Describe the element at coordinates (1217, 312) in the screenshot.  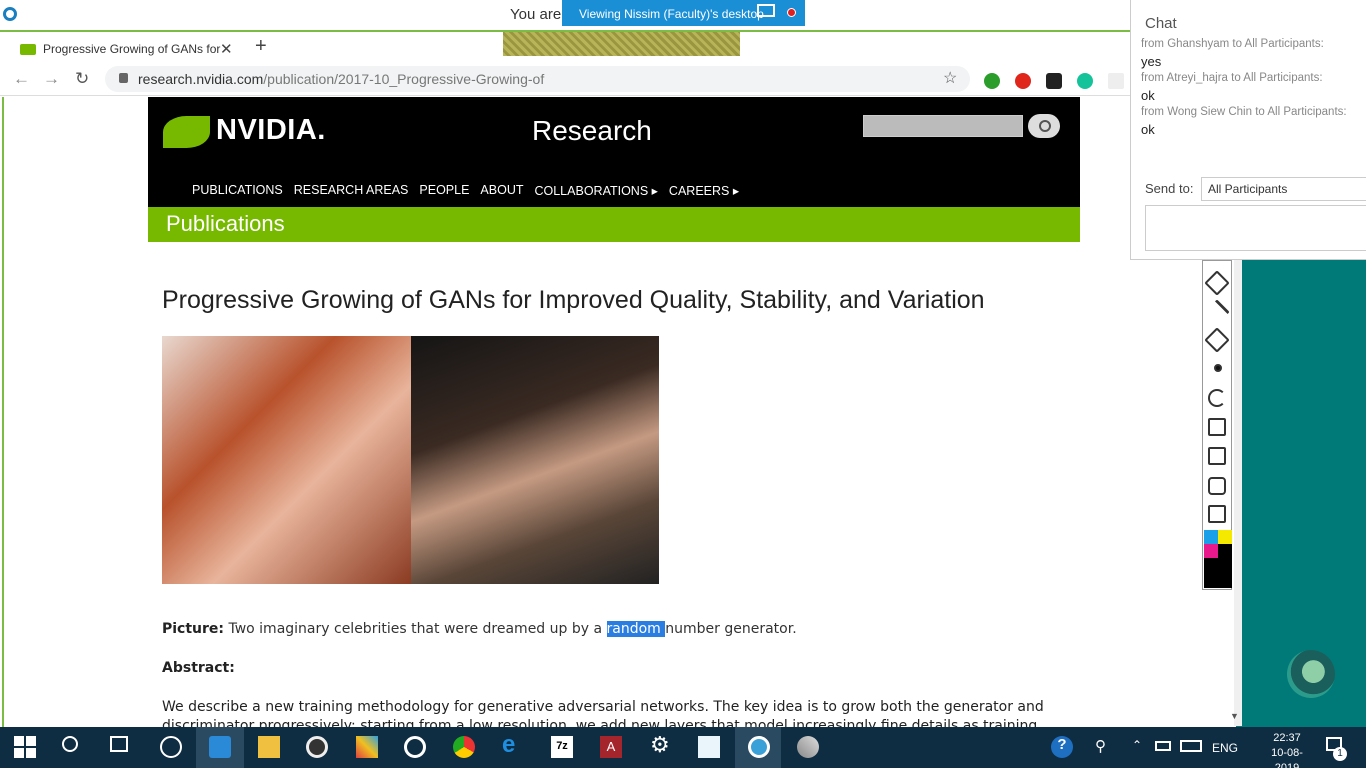
I see `pen-icon` at that location.